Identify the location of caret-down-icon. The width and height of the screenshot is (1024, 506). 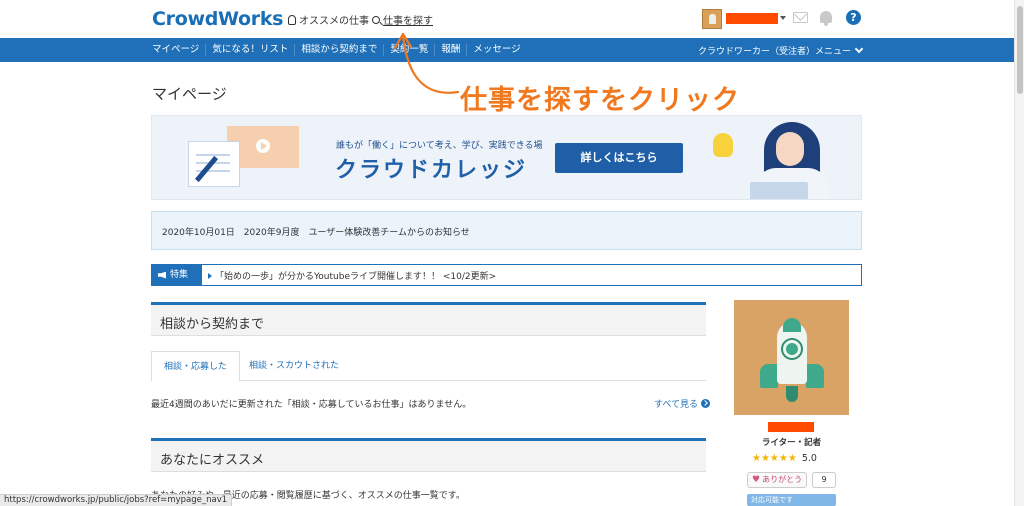
(783, 18).